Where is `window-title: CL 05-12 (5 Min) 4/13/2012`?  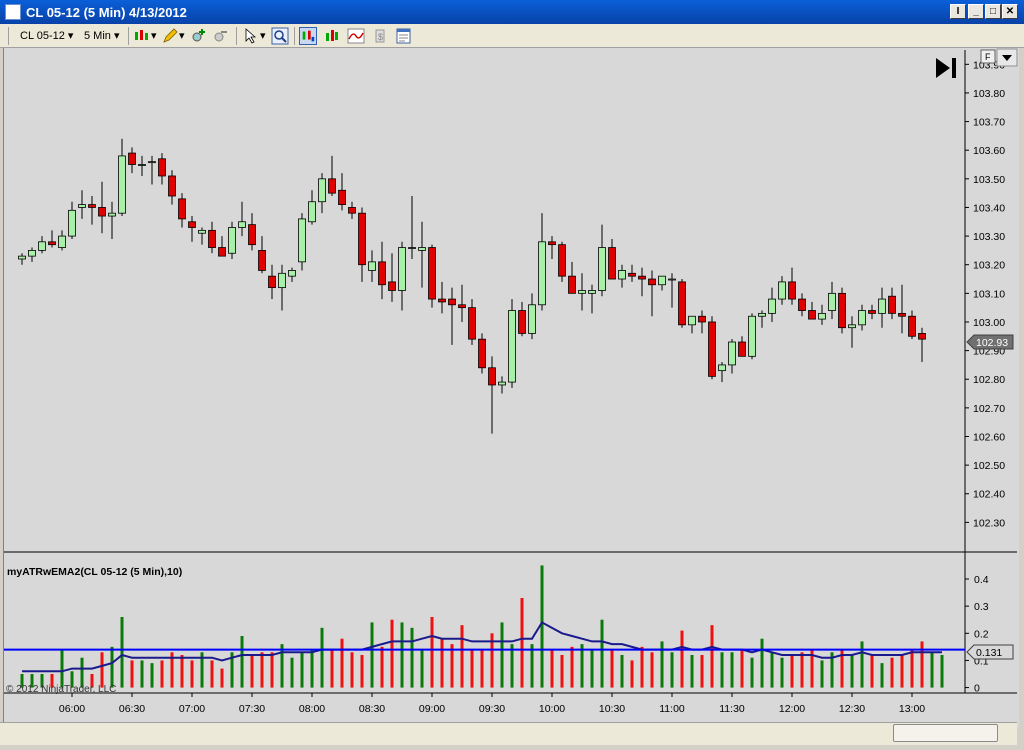 window-title: CL 05-12 (5 Min) 4/13/2012 is located at coordinates (106, 12).